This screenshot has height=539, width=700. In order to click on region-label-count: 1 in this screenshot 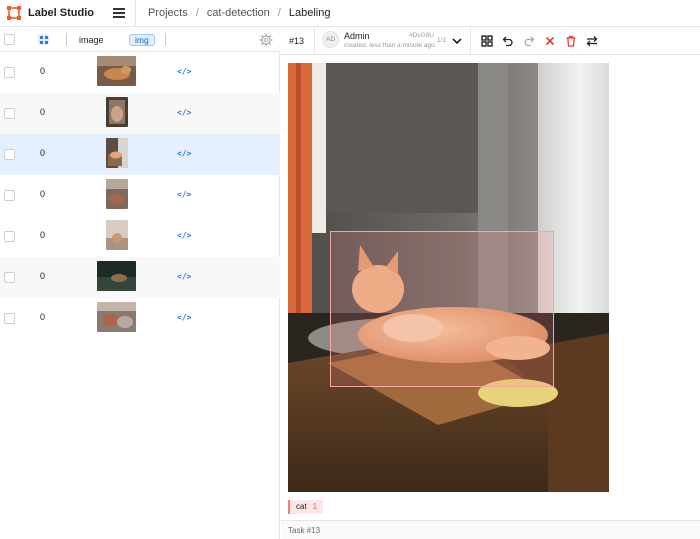, I will do `click(315, 506)`.